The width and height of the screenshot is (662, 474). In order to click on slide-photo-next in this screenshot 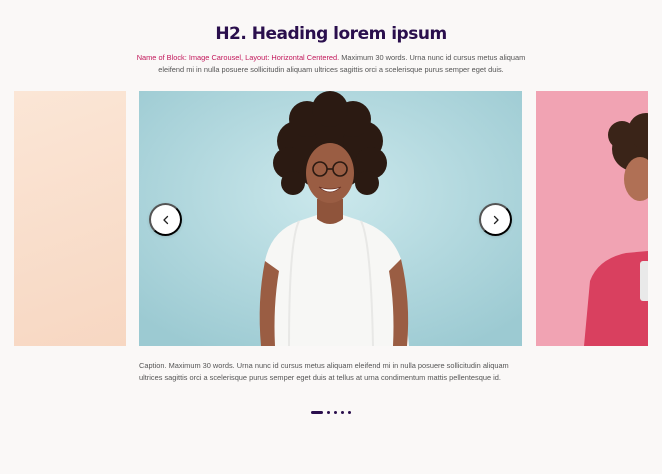, I will do `click(592, 218)`.